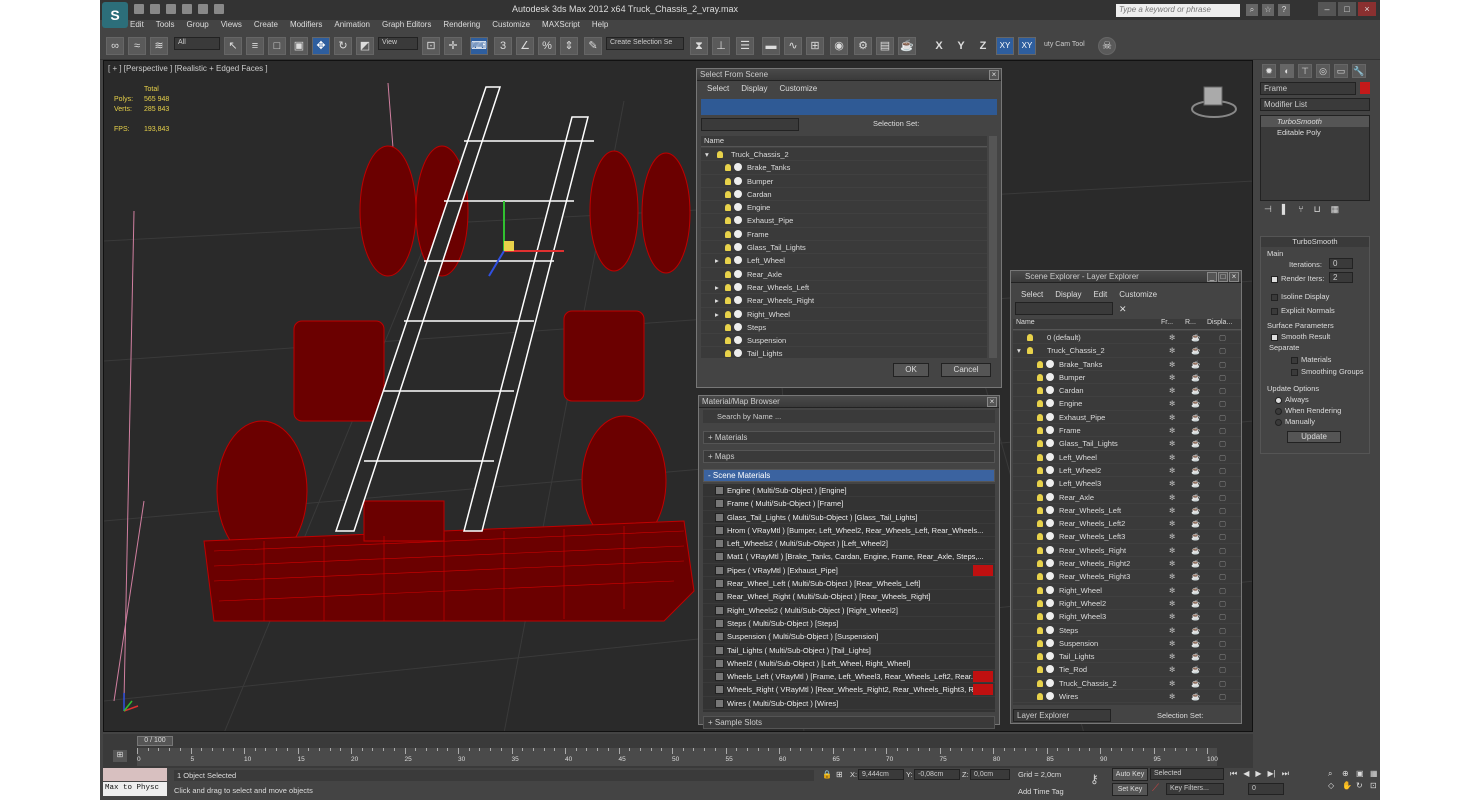  What do you see at coordinates (155, 9) in the screenshot?
I see `open-icon` at bounding box center [155, 9].